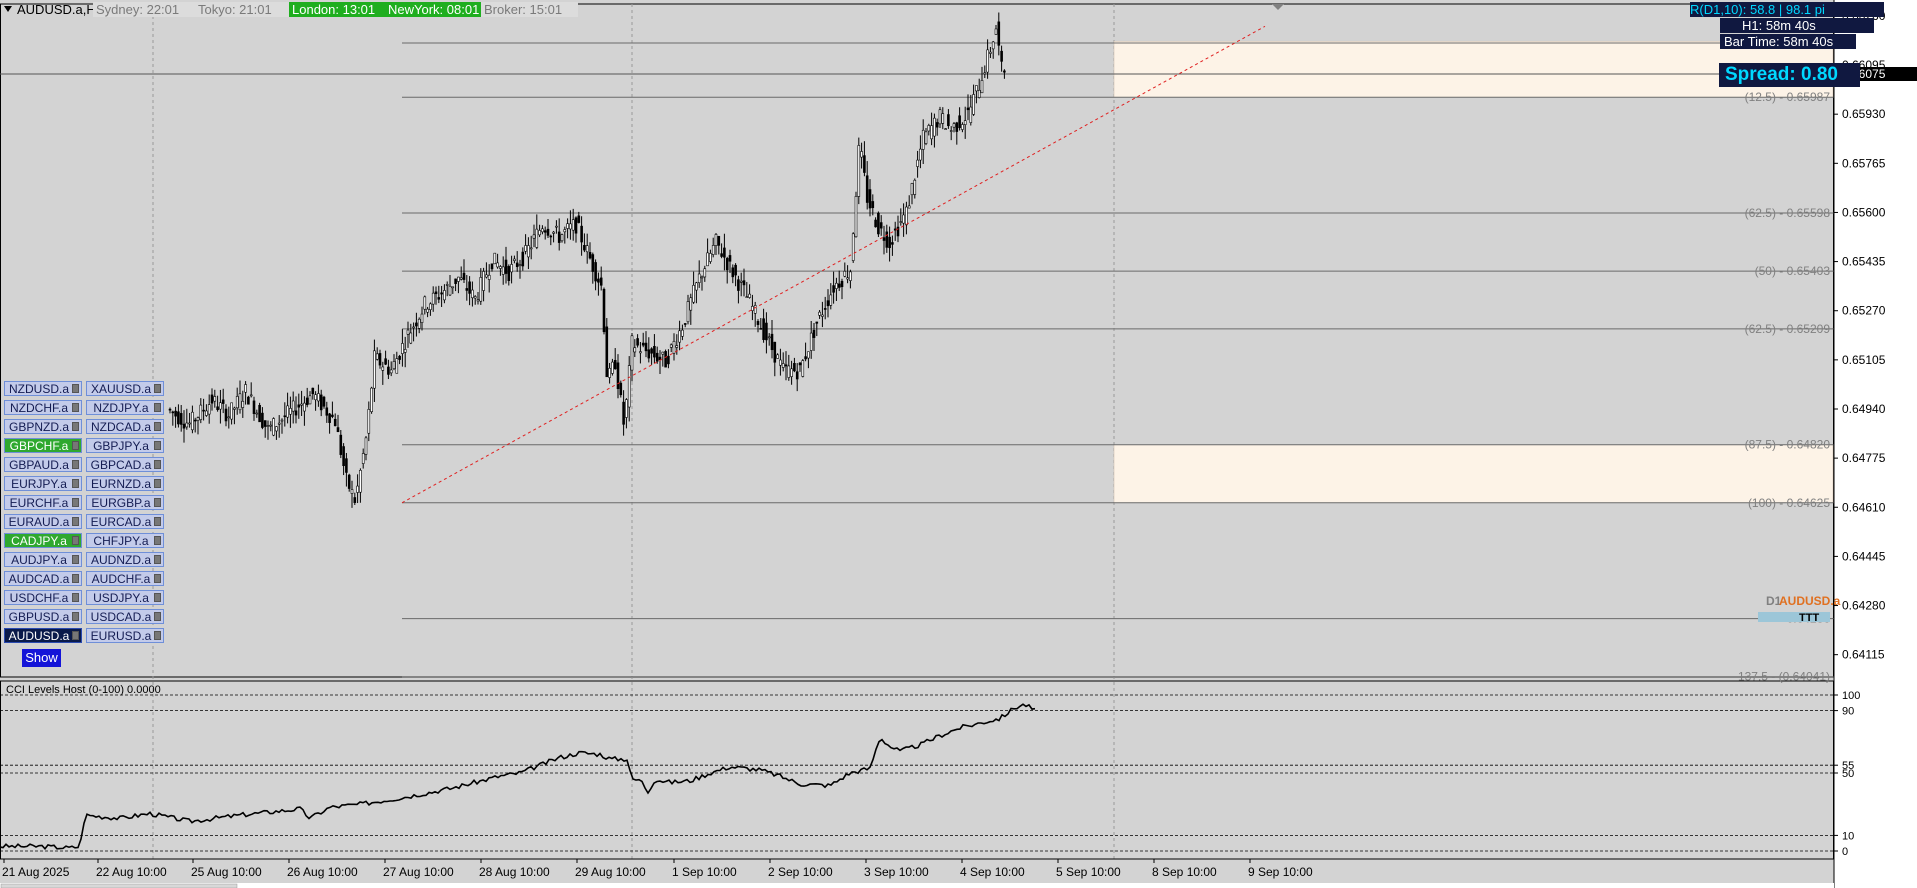  I want to click on symbol-button-gbpnzd-a: GBPNZD.a, so click(43, 426).